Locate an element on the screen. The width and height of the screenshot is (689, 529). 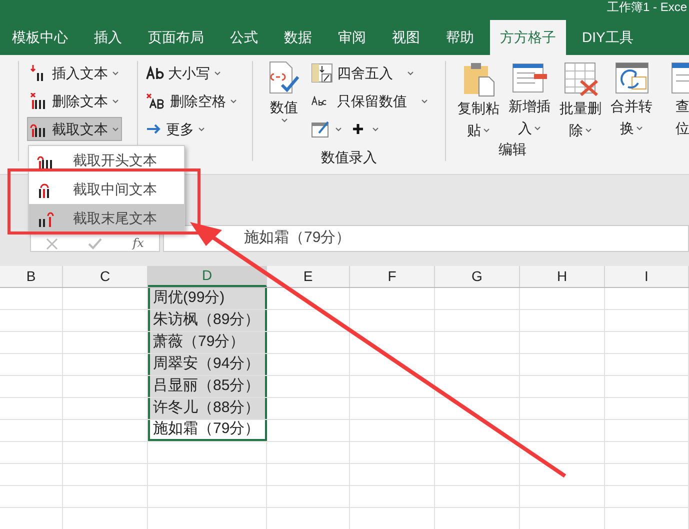
edit-table-dropdown is located at coordinates (326, 129).